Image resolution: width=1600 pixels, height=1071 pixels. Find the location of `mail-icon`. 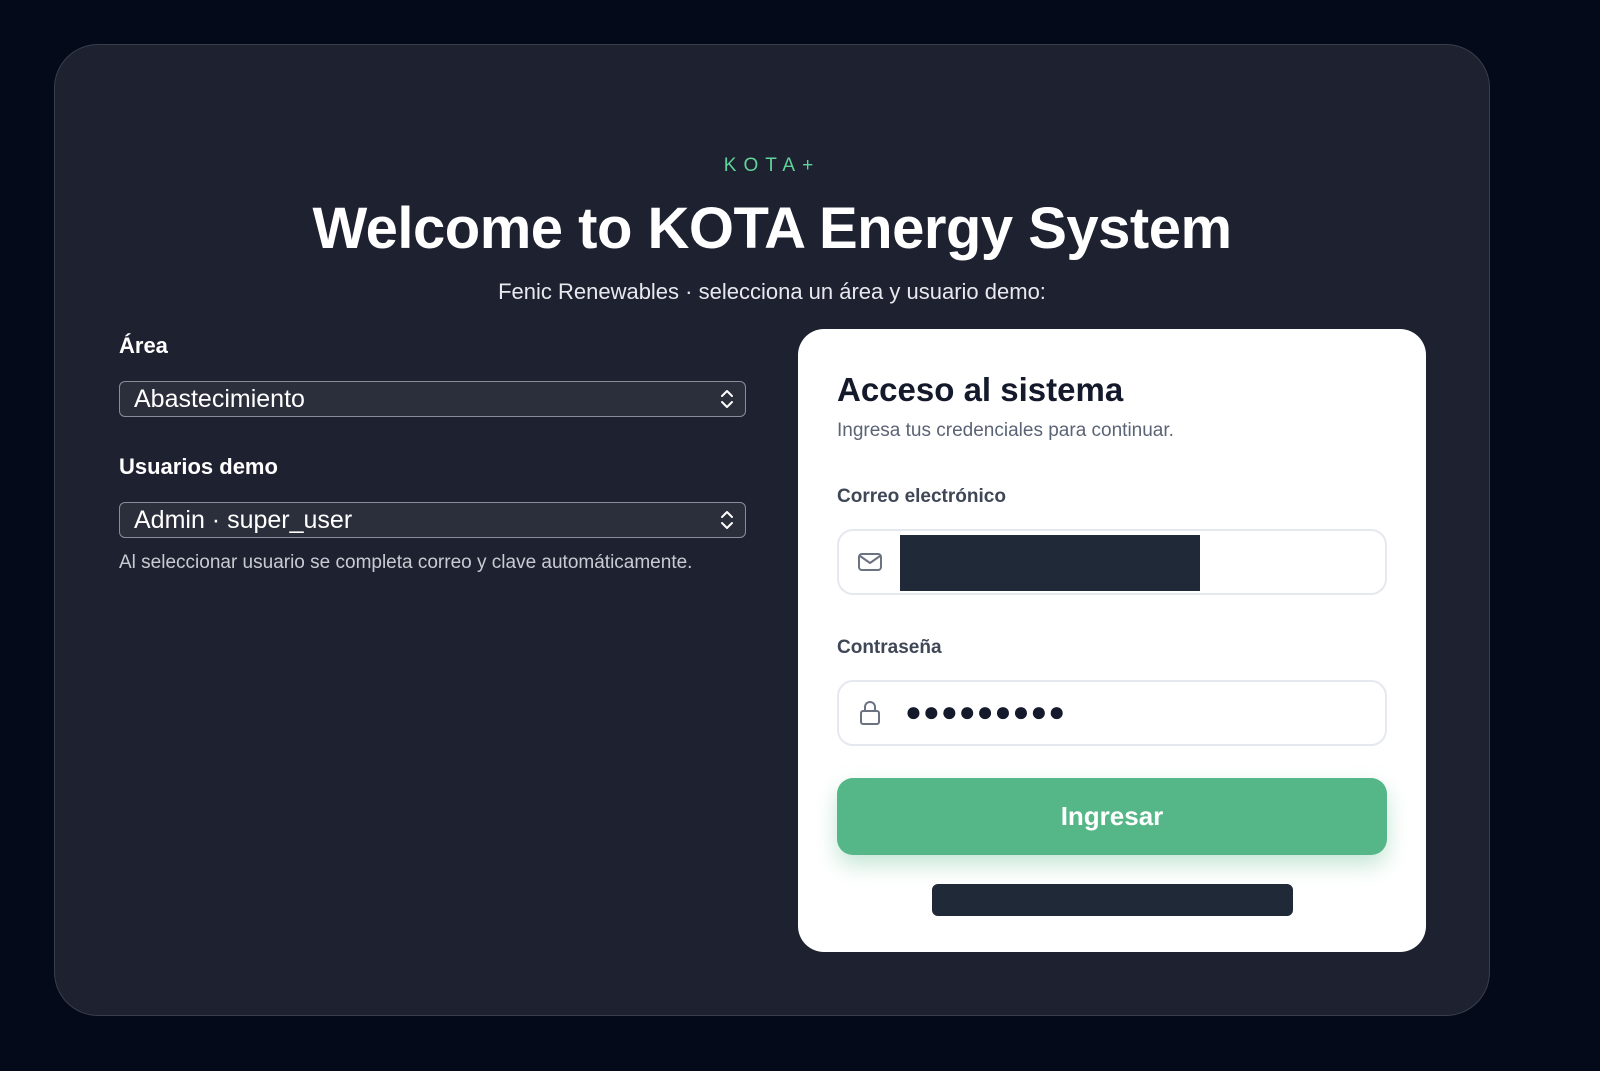

mail-icon is located at coordinates (870, 562).